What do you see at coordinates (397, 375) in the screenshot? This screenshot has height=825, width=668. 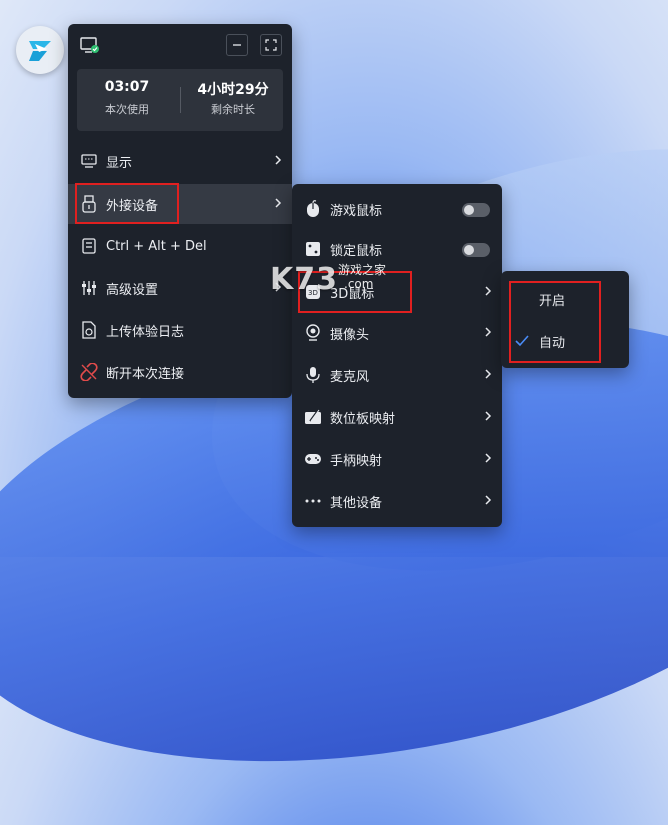 I see `menu-item-microphone: 麦克风` at bounding box center [397, 375].